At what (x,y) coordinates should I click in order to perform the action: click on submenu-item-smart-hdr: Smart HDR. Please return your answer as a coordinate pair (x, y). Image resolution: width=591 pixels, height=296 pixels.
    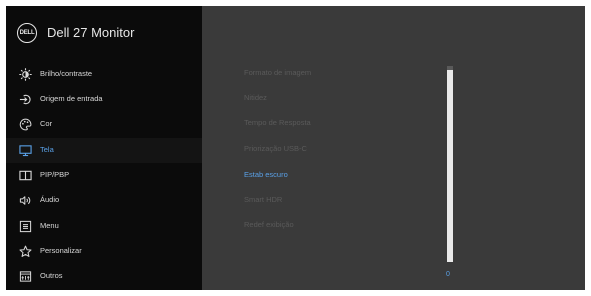
    Looking at the image, I should click on (263, 199).